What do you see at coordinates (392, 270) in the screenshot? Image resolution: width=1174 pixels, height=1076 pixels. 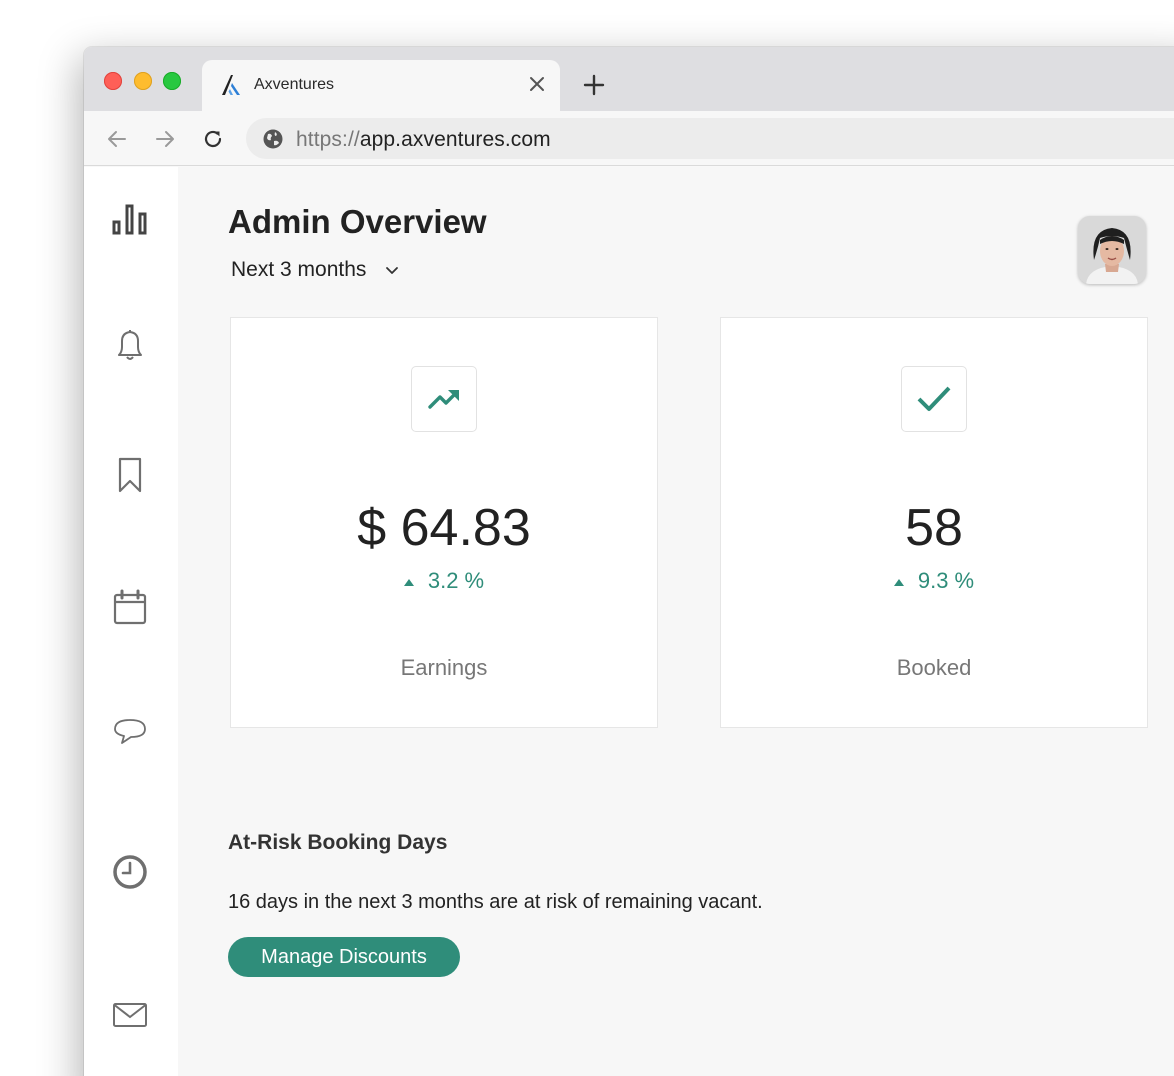 I see `chevron-down-icon` at bounding box center [392, 270].